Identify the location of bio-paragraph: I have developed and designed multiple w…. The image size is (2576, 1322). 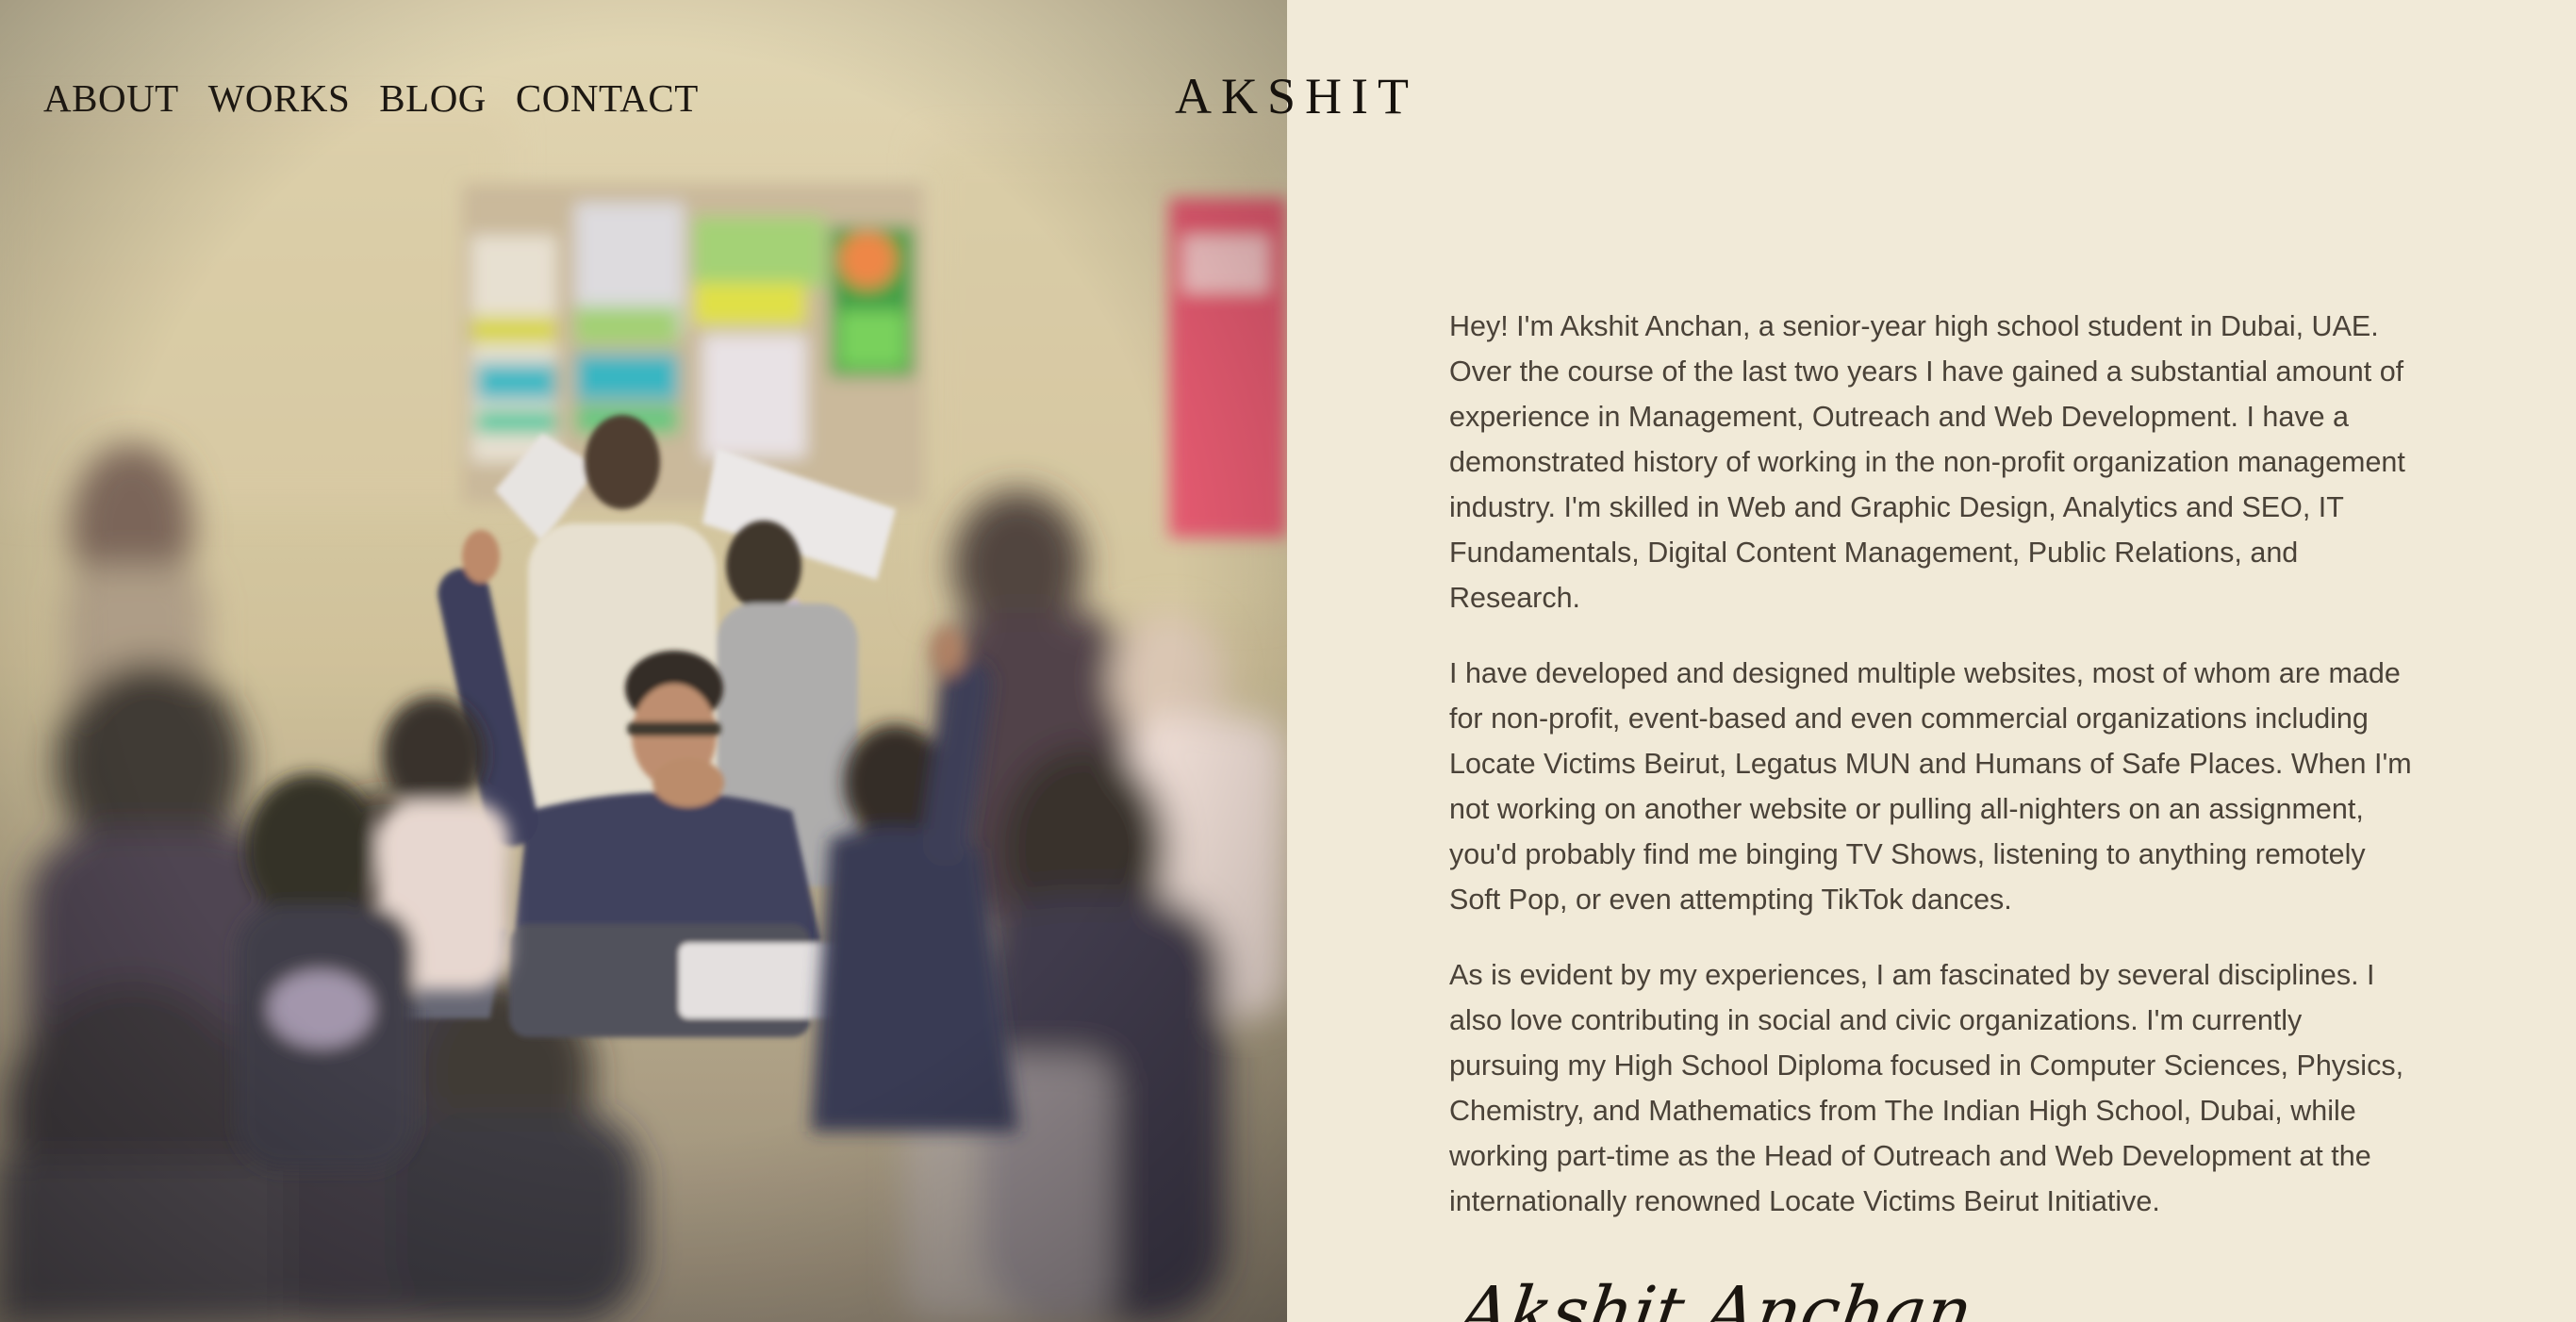
(1930, 786).